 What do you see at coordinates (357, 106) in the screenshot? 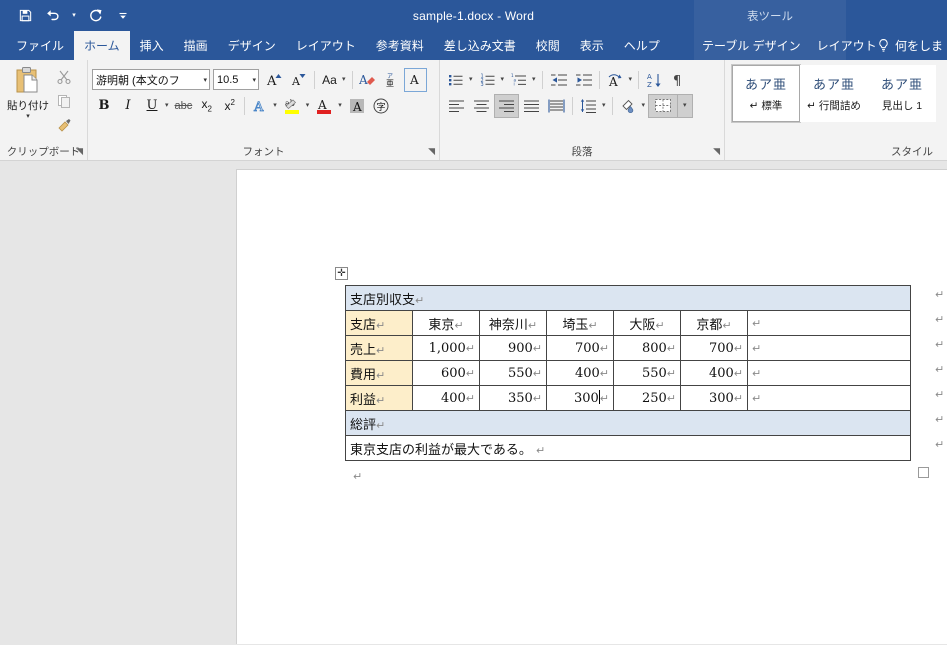
I see `character-shading-button: A` at bounding box center [357, 106].